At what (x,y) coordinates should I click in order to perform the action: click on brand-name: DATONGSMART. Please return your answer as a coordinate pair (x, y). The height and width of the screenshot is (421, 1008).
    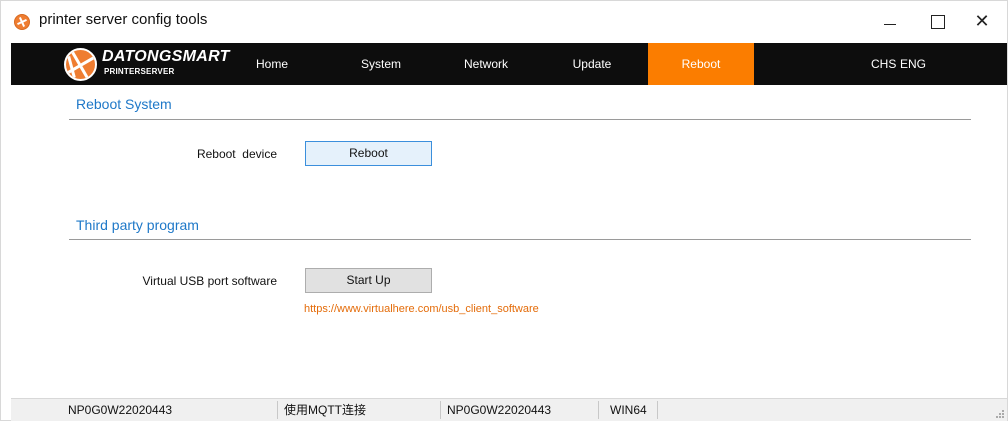
    Looking at the image, I should click on (166, 56).